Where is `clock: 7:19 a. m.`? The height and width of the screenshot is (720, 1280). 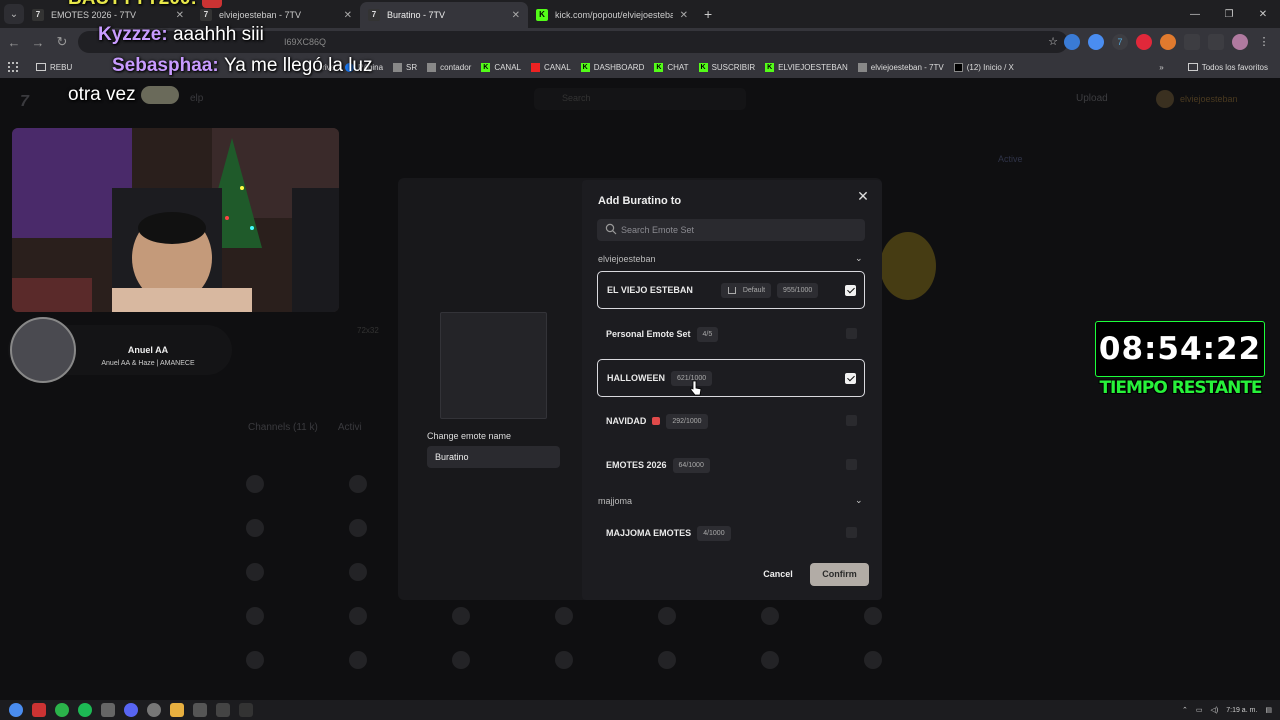
clock: 7:19 a. m. is located at coordinates (1241, 710).